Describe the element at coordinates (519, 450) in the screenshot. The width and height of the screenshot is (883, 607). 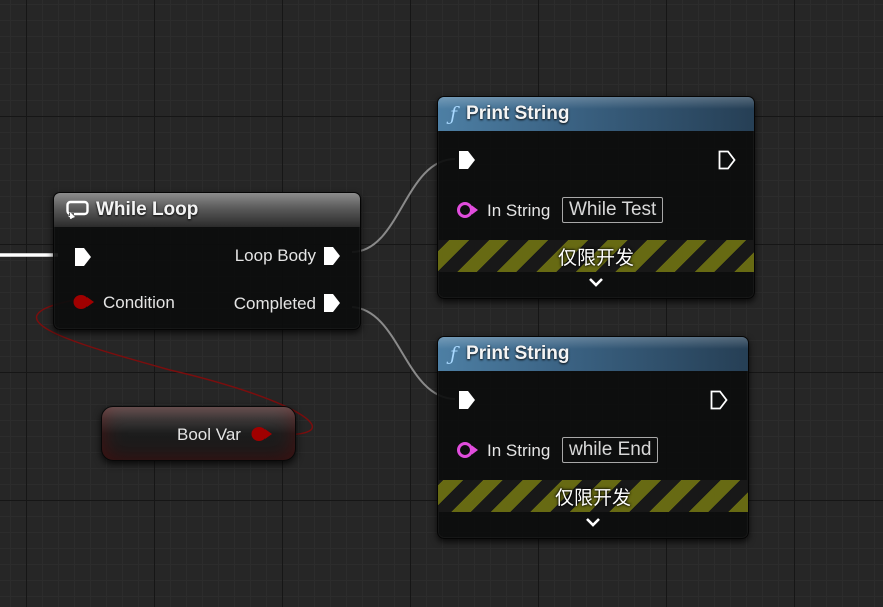
I see `print-string-2-in-string-label: In String` at that location.